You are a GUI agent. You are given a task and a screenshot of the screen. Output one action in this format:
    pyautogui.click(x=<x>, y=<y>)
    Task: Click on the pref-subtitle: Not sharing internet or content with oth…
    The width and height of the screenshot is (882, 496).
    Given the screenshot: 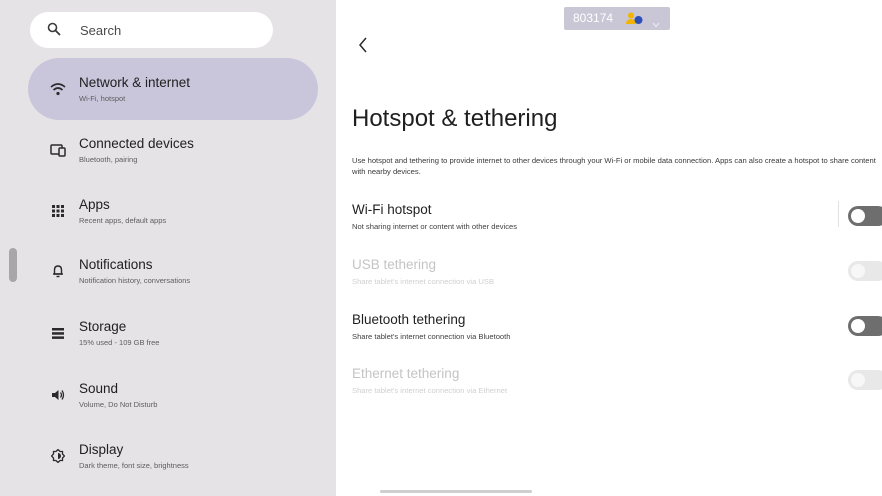 What is the action you would take?
    pyautogui.click(x=435, y=226)
    